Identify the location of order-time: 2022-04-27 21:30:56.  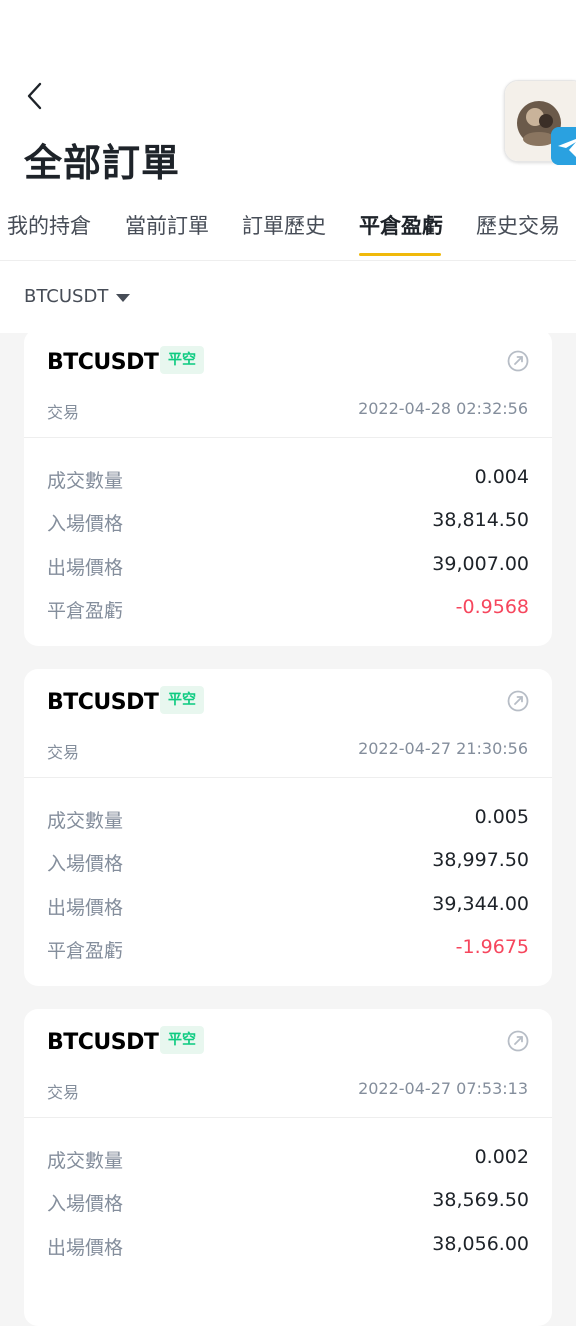
(443, 748).